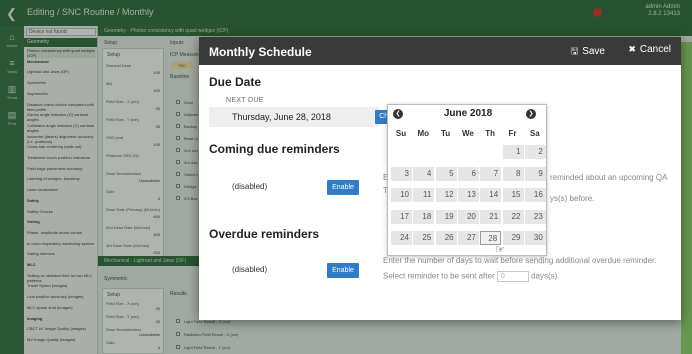 The image size is (692, 354). Describe the element at coordinates (61, 146) in the screenshot. I see `tree-item: Cross-hair centering (walk out)` at that location.